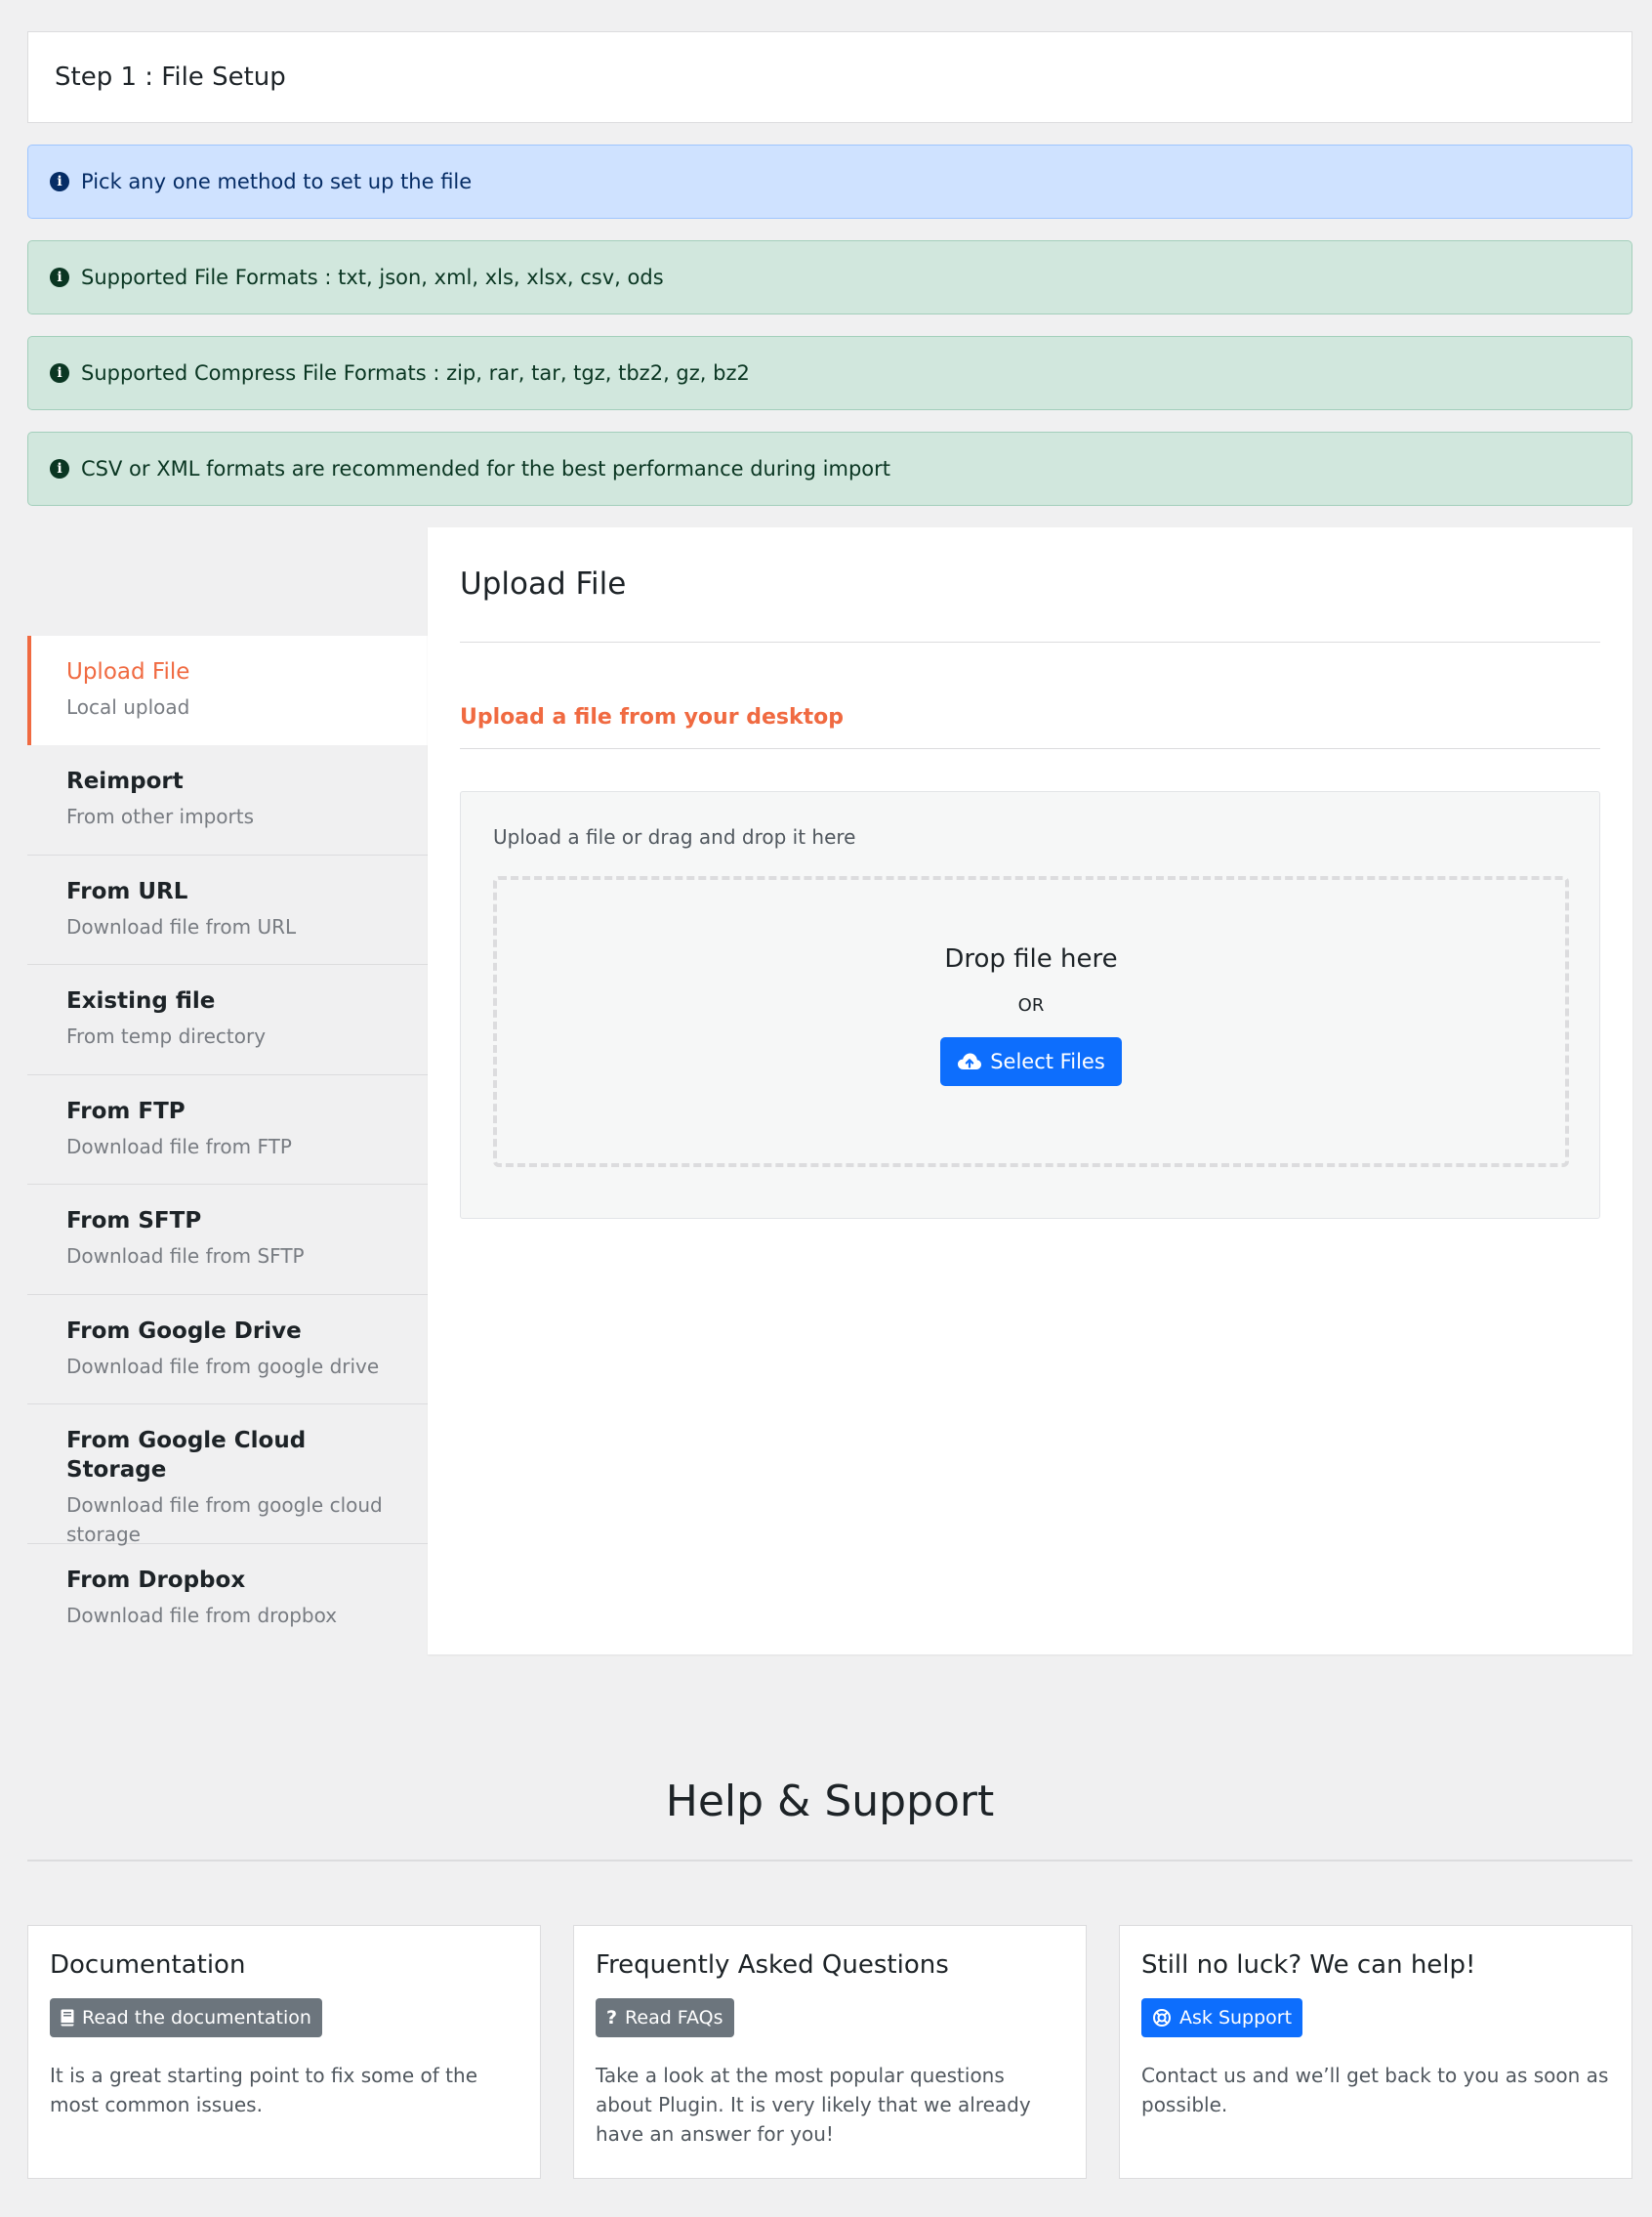 This screenshot has height=2217, width=1652. Describe the element at coordinates (127, 891) in the screenshot. I see `sidebar-item-title: From URL` at that location.